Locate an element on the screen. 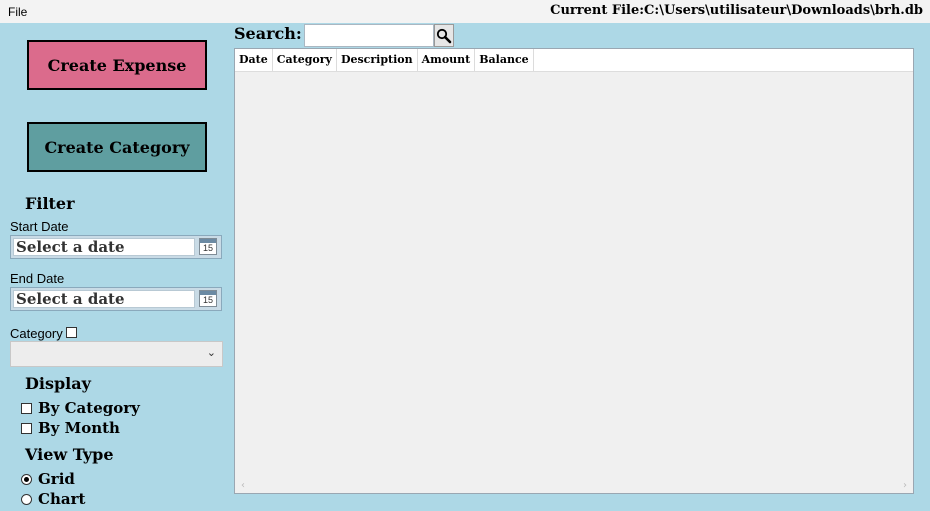 Image resolution: width=930 pixels, height=511 pixels. by-category-label: By Category is located at coordinates (89, 408).